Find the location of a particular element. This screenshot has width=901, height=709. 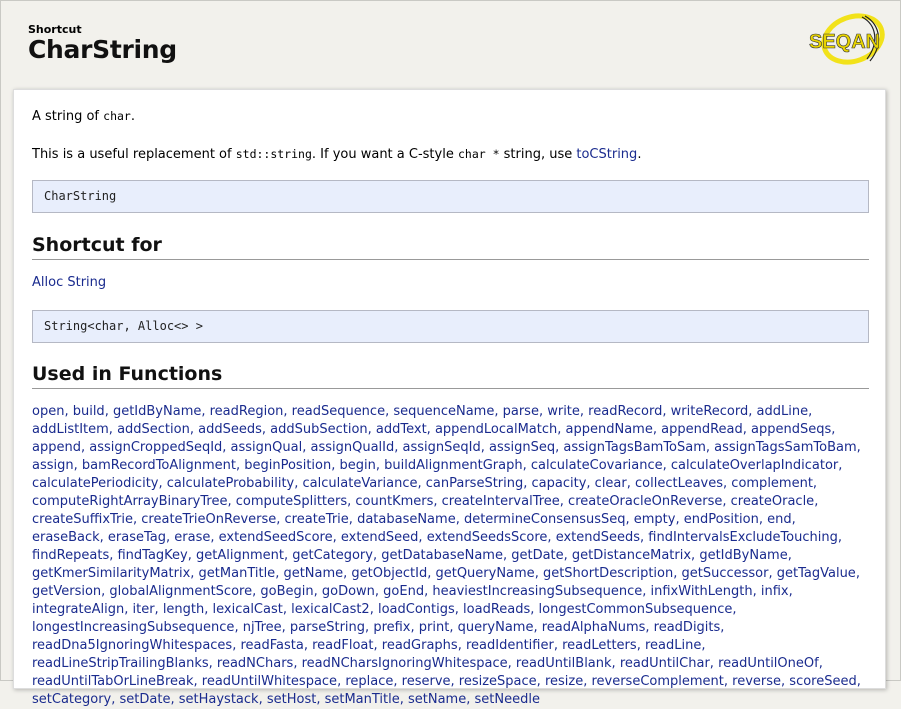

function-link: getDate is located at coordinates (537, 555).